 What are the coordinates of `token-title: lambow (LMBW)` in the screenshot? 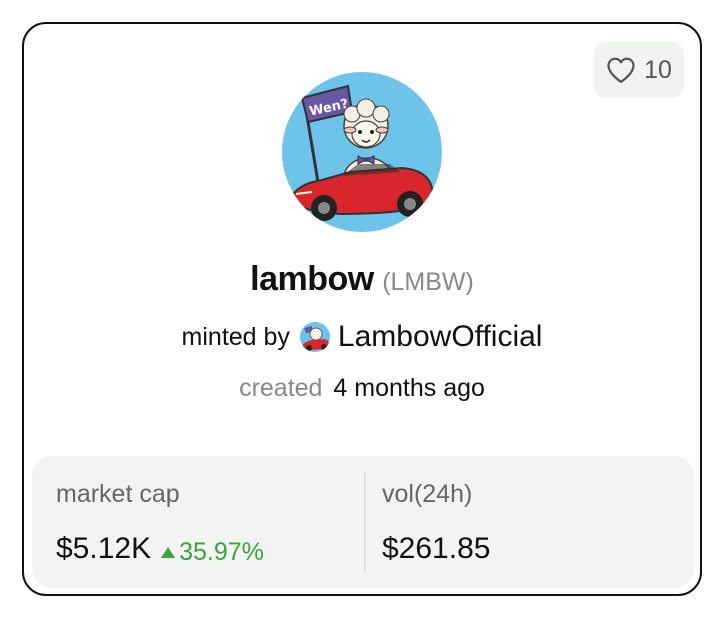 It's located at (362, 279).